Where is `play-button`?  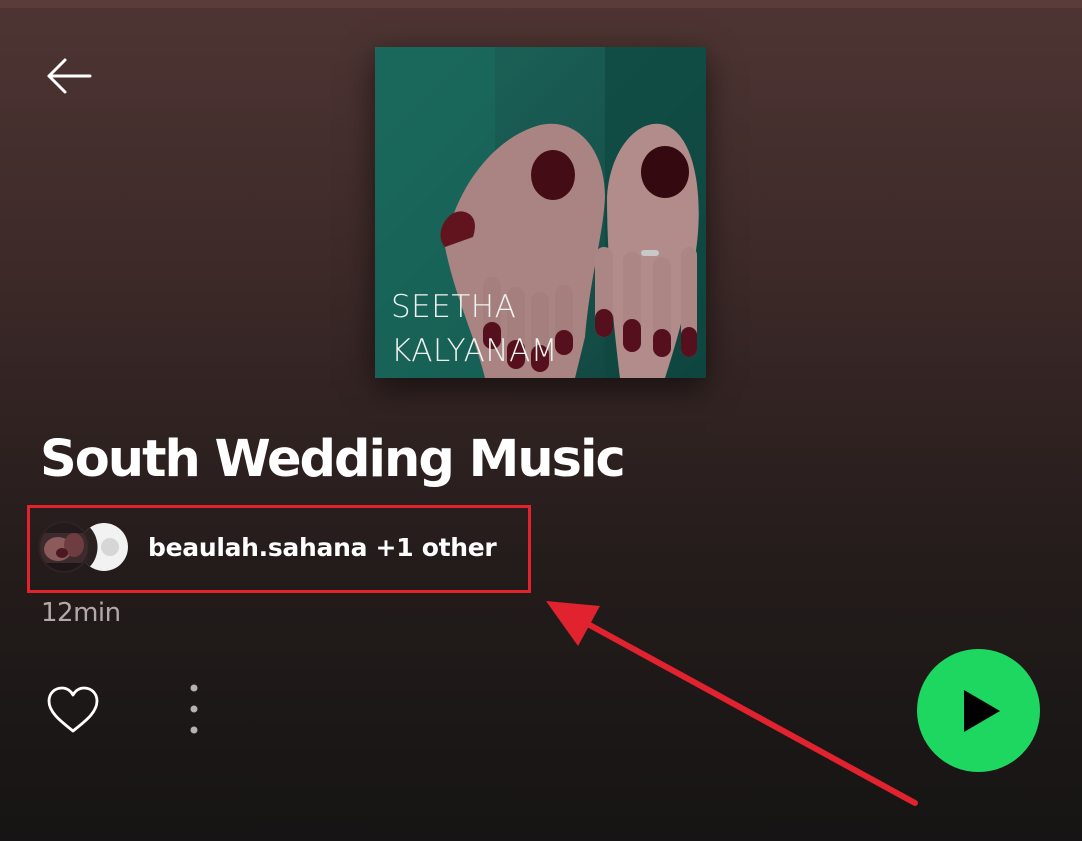 play-button is located at coordinates (978, 710).